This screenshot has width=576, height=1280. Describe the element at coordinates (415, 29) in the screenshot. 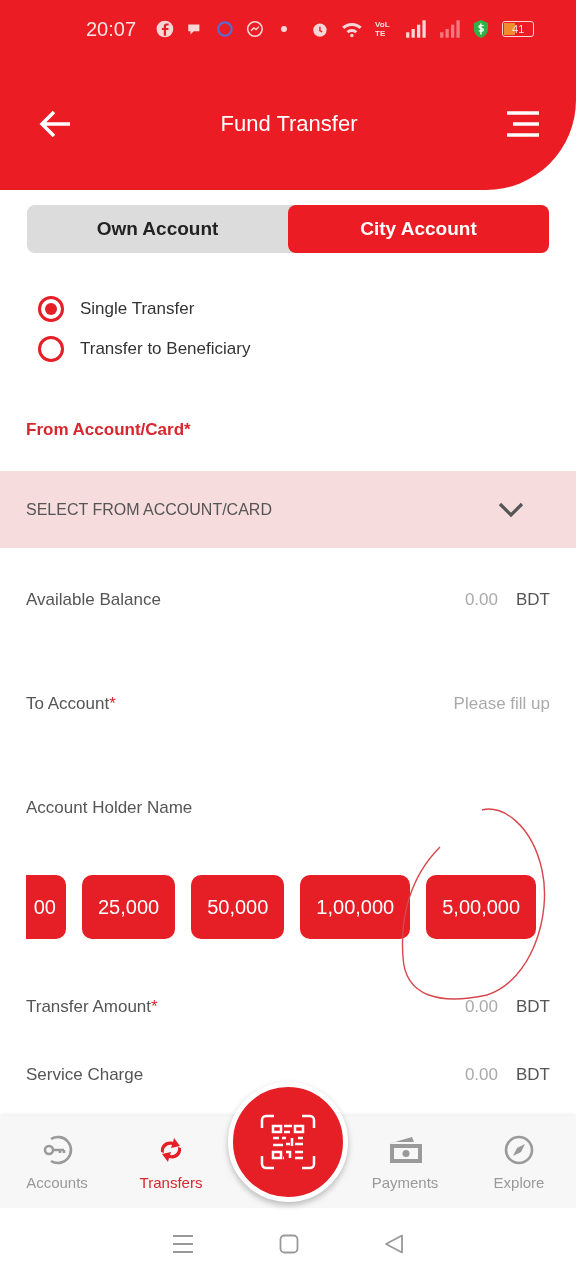

I see `signal-icon` at that location.